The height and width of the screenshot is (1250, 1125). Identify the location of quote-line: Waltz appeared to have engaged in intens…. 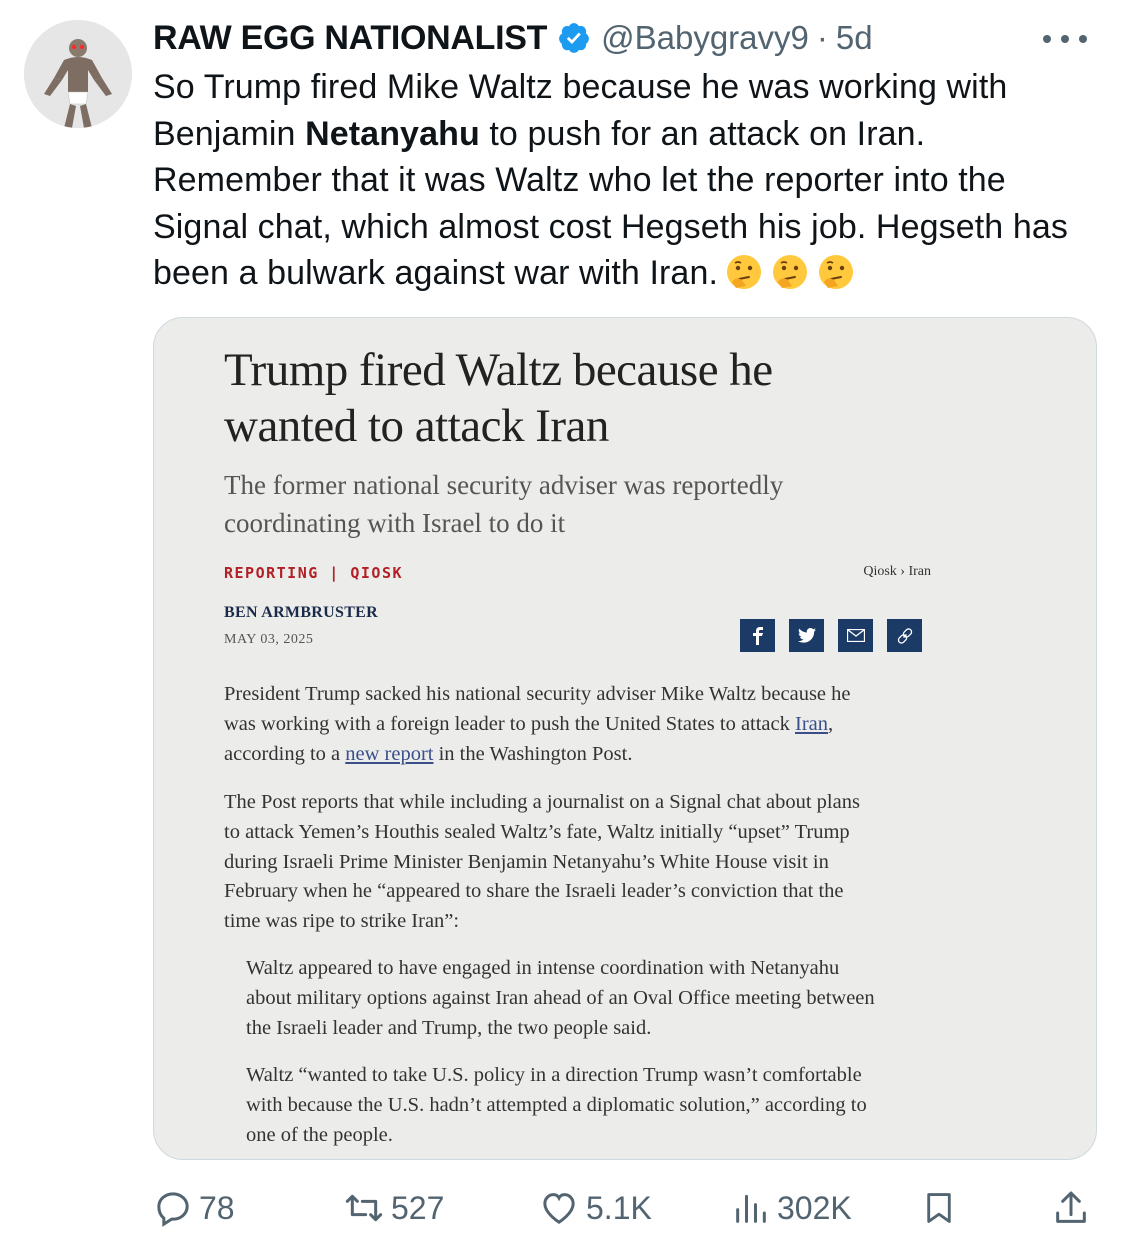
(543, 968).